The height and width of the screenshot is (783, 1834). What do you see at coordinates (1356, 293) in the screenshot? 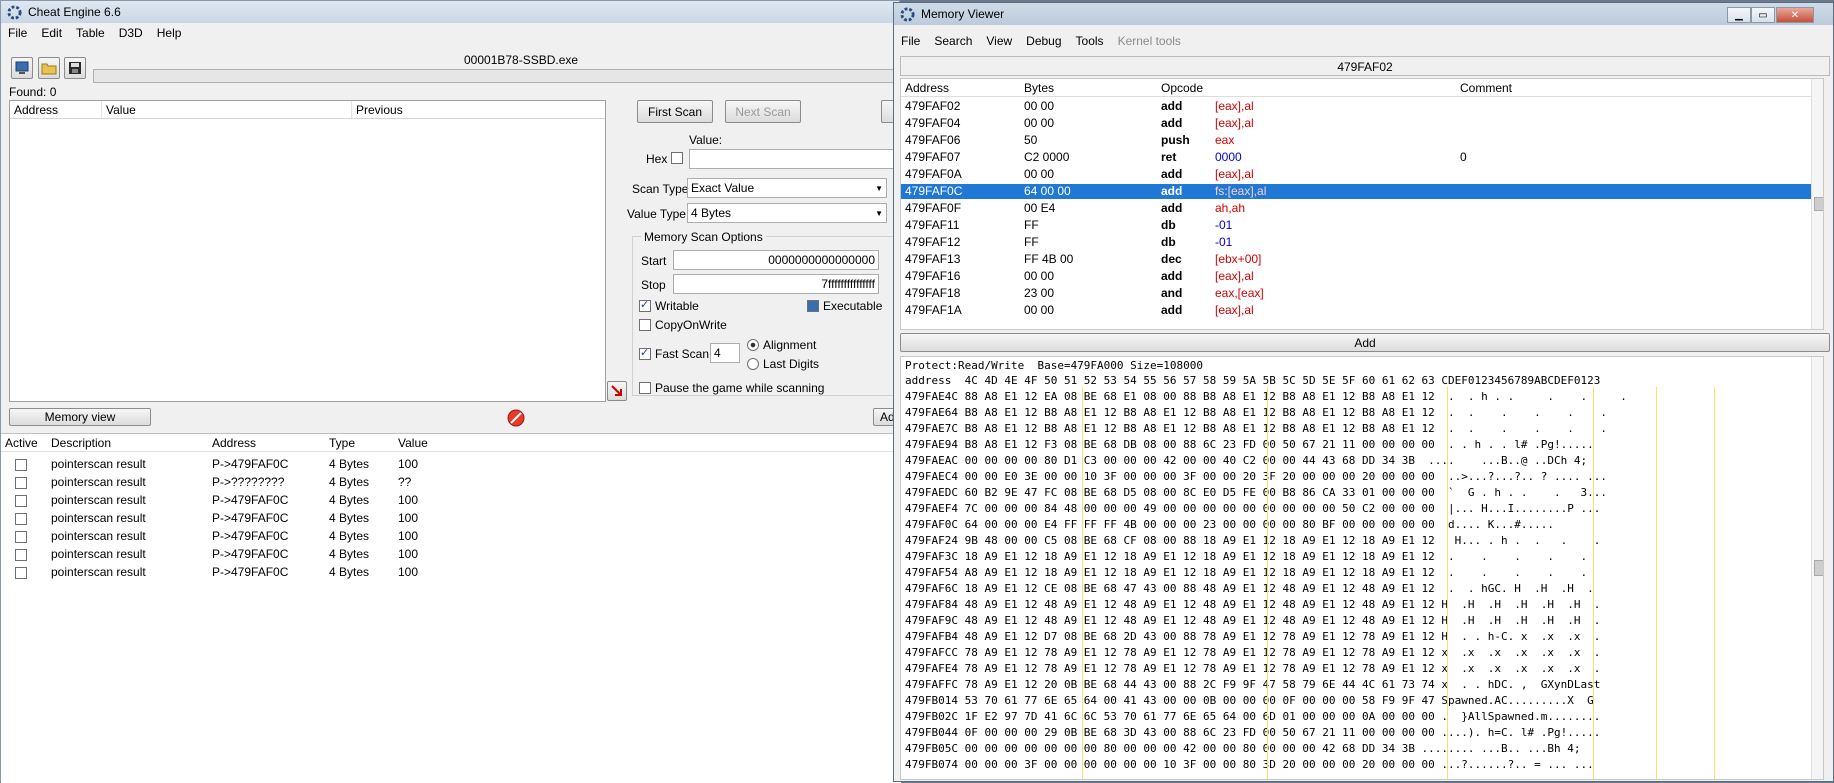
I see `disassembler-row: 479FAF18 23 00 and eax,[eax]` at bounding box center [1356, 293].